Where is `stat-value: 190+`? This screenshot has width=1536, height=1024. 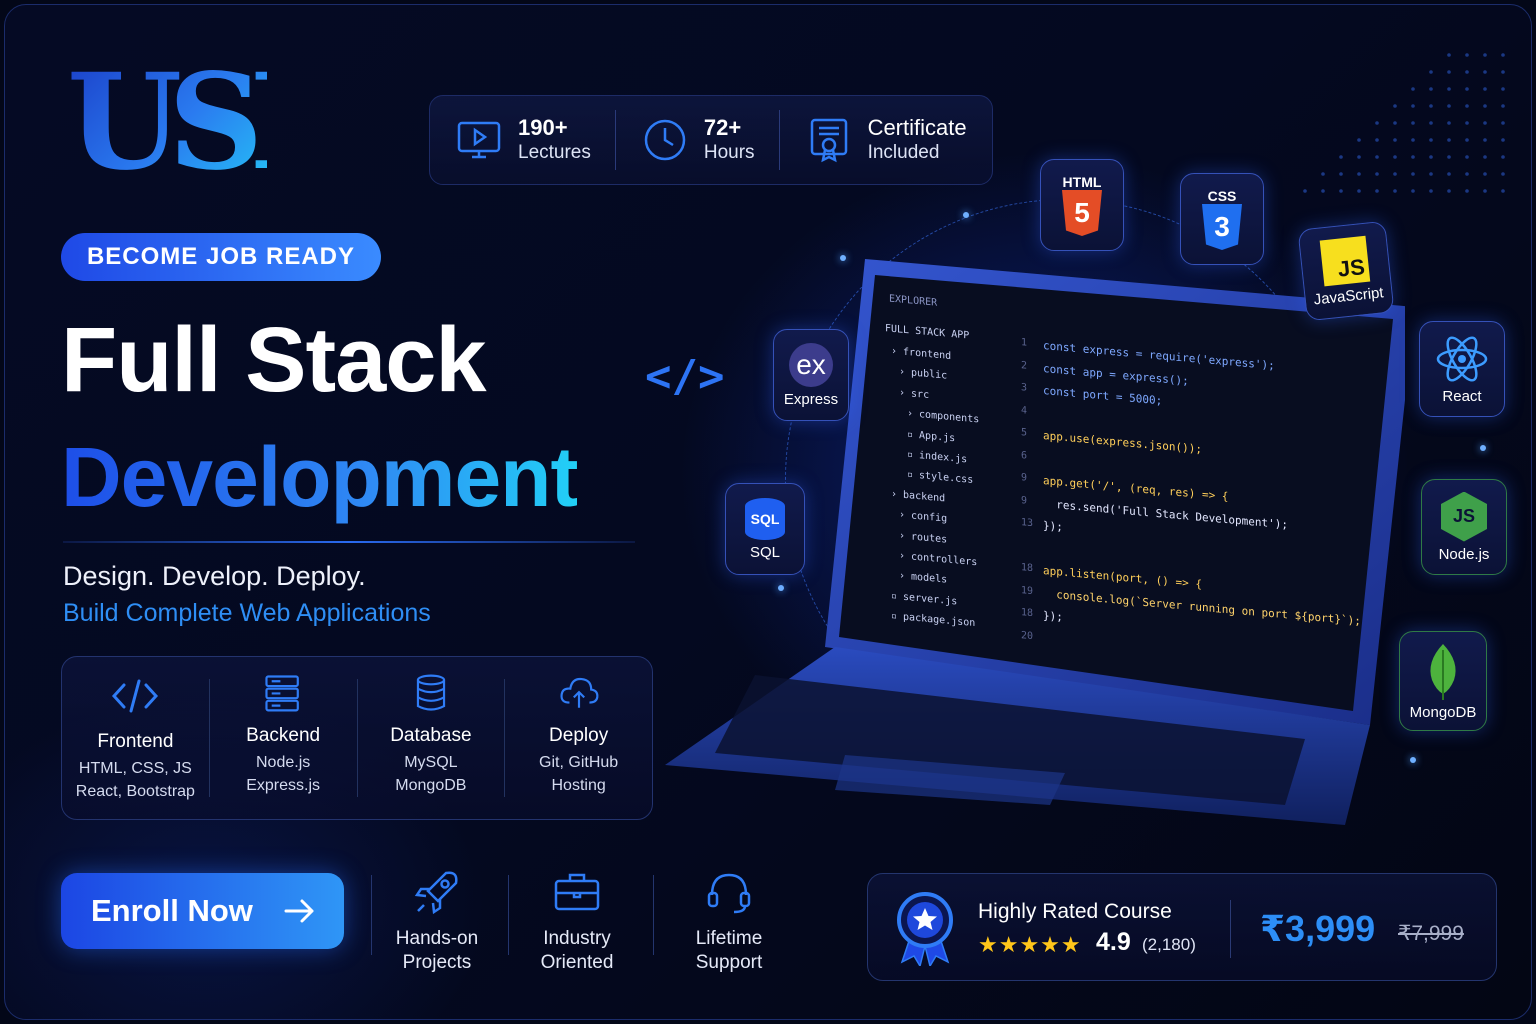
stat-value: 190+ is located at coordinates (543, 127).